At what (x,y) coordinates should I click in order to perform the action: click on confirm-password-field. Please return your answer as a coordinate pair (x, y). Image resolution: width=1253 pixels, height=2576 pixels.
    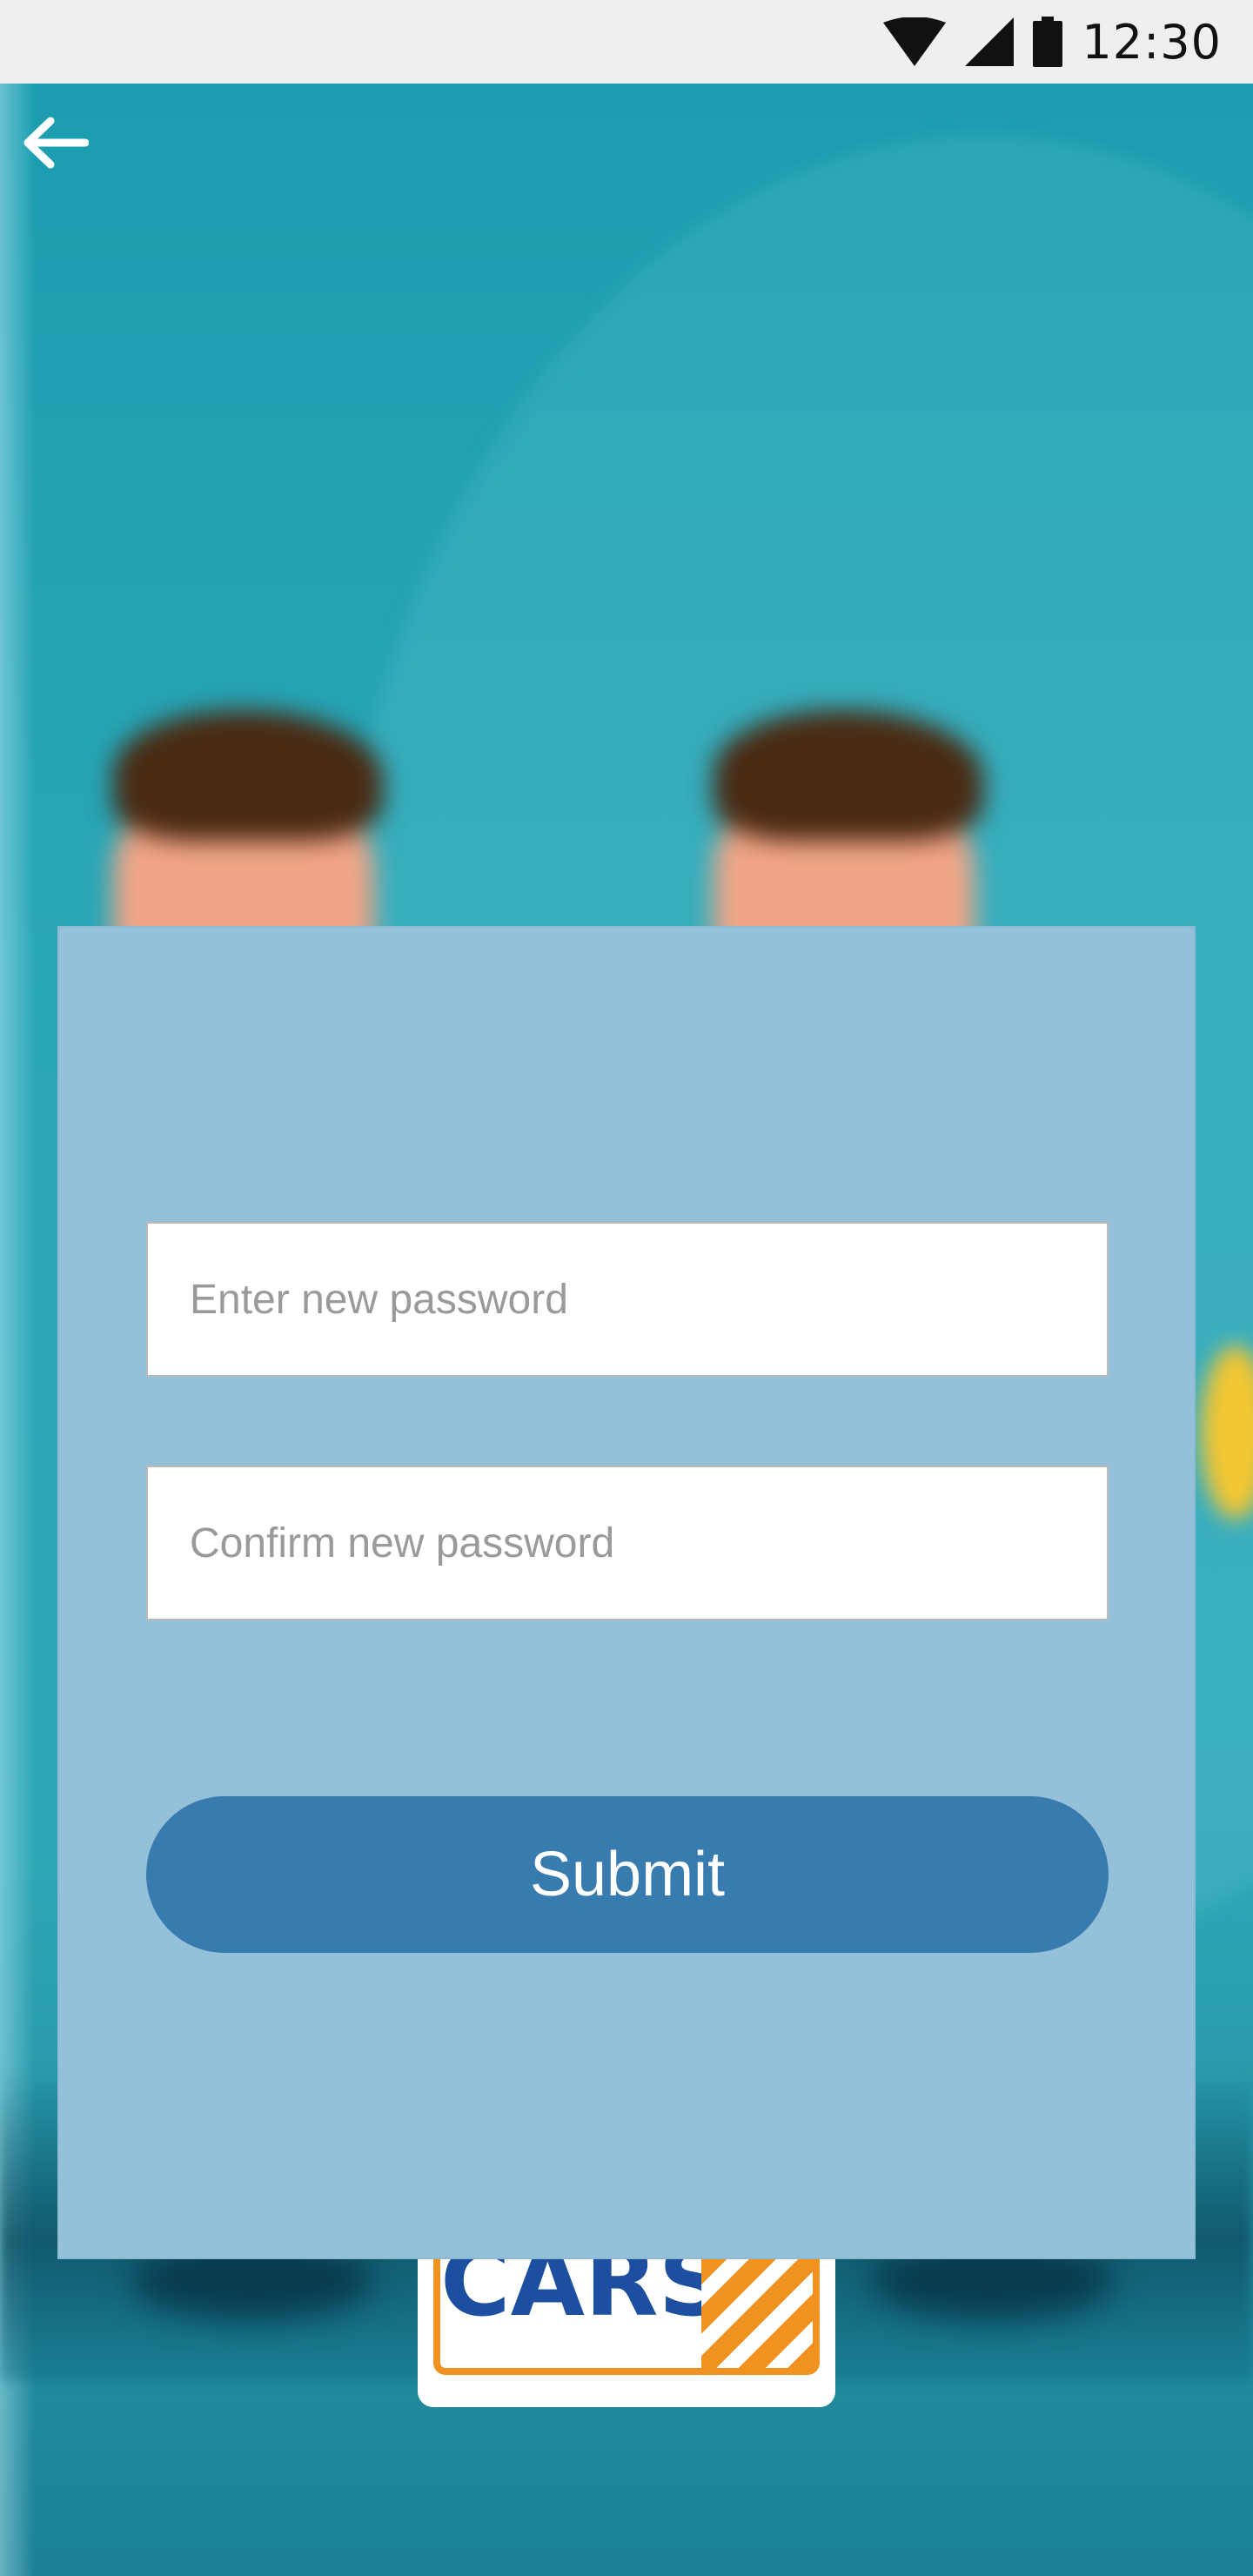
    Looking at the image, I should click on (627, 1543).